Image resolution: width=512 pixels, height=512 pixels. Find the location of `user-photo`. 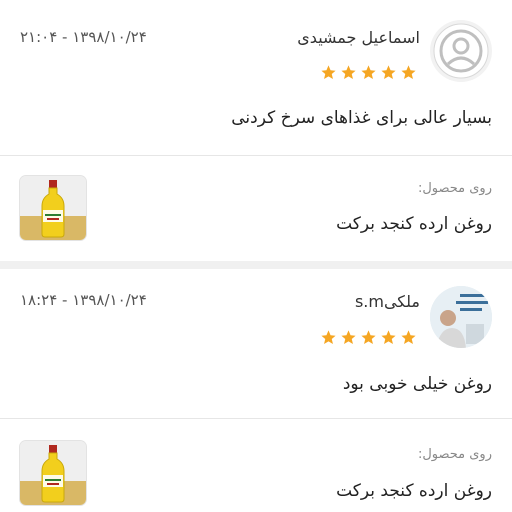

user-photo is located at coordinates (461, 317).